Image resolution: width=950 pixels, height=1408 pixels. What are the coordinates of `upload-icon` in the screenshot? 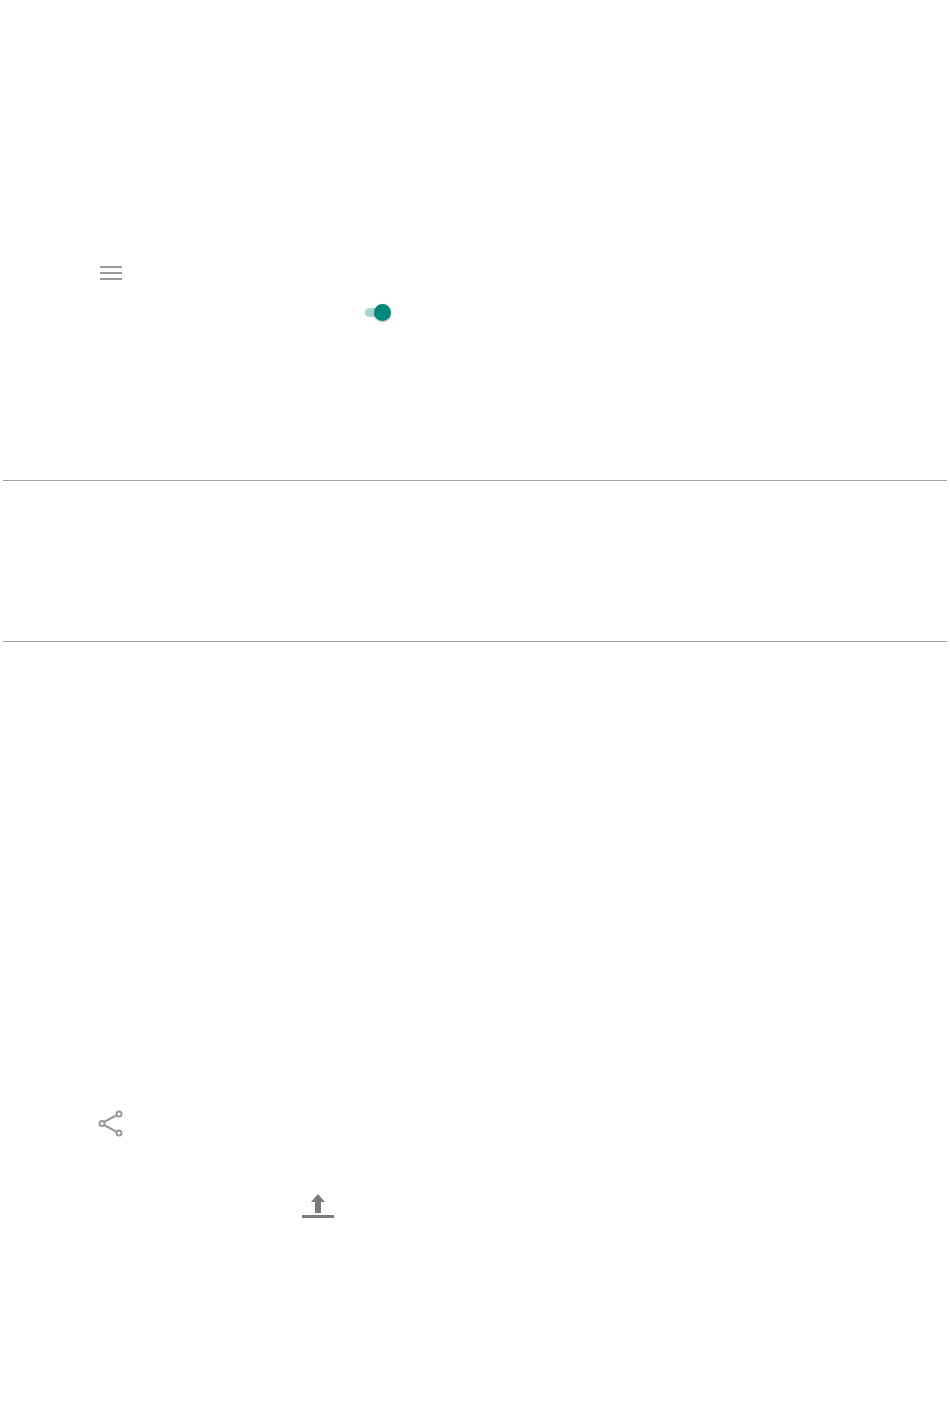 It's located at (318, 1205).